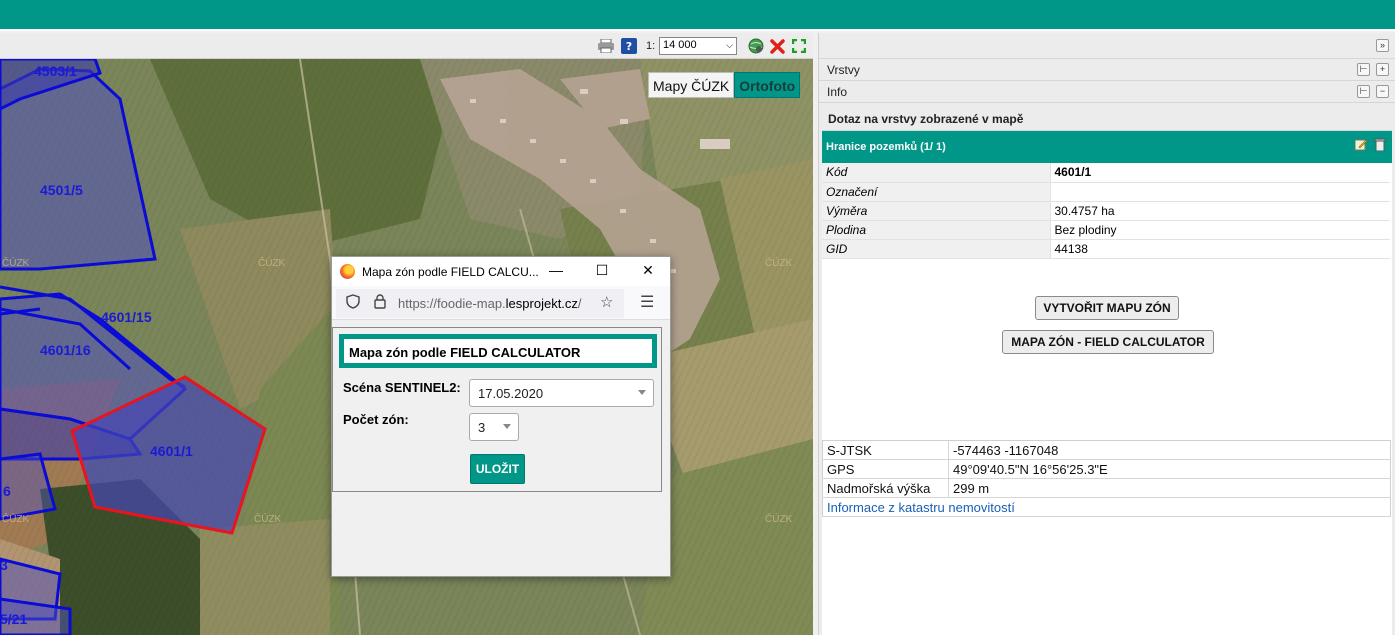 The width and height of the screenshot is (1395, 635). Describe the element at coordinates (606, 46) in the screenshot. I see `print-icon` at that location.